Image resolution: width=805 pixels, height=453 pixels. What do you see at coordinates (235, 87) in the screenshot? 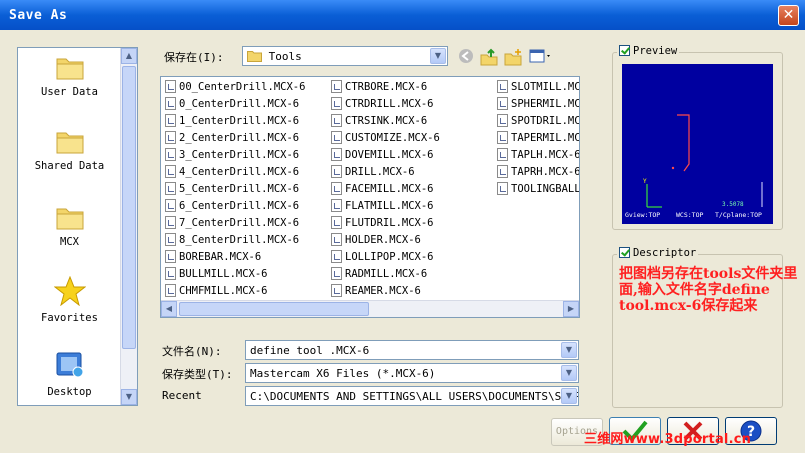
I see `list-item: 00_CenterDrill.MCX-6` at bounding box center [235, 87].